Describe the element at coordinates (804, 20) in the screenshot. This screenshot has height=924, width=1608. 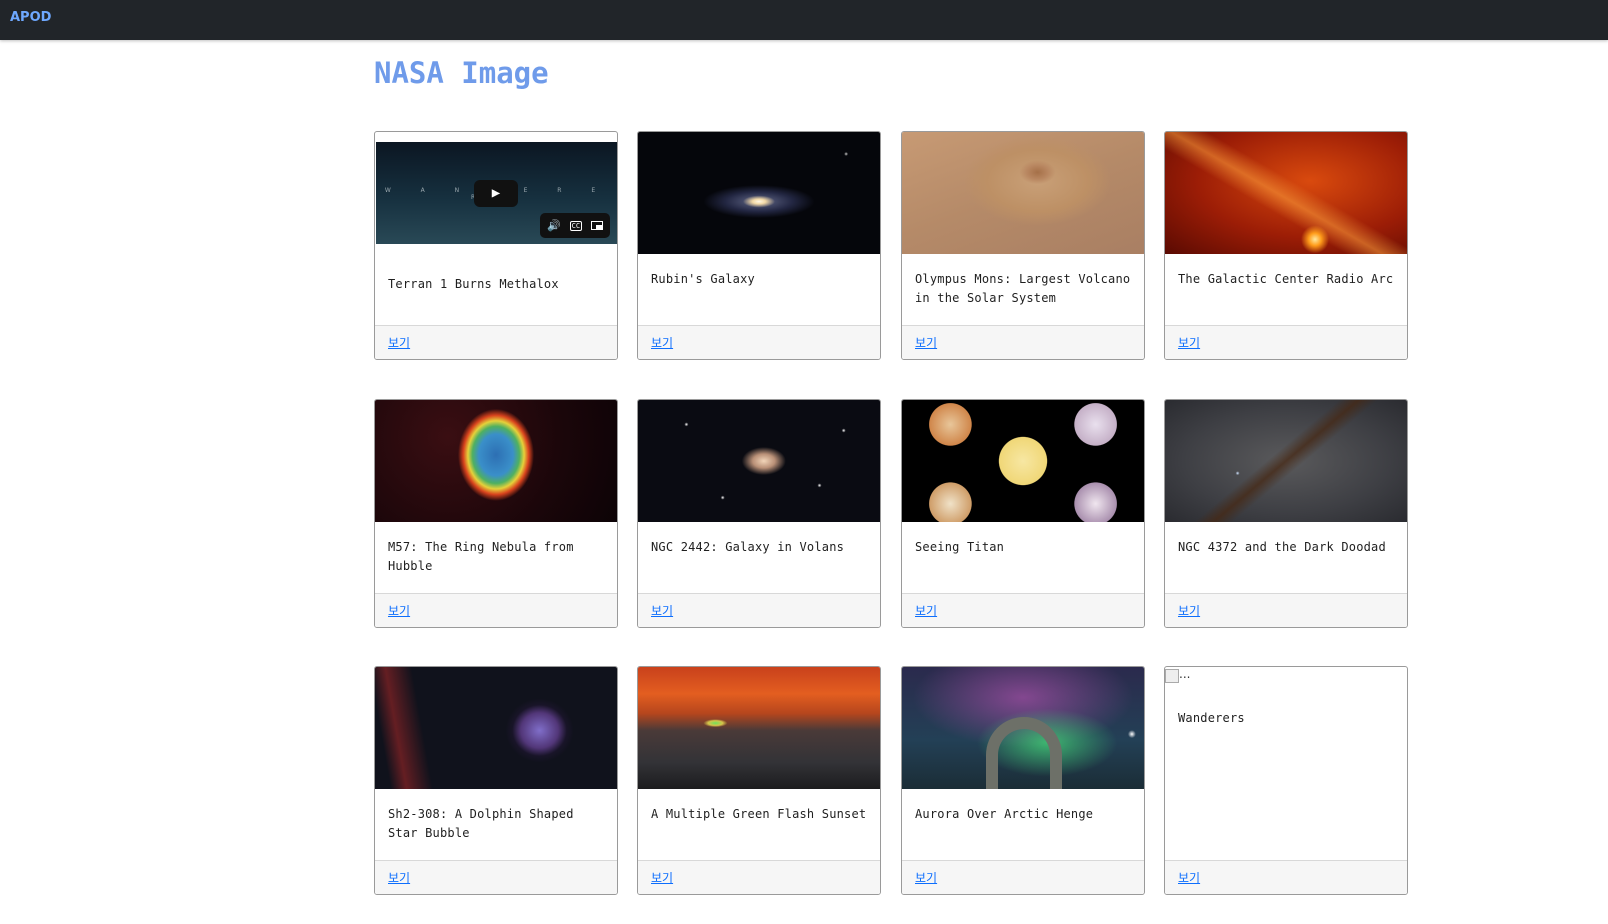
I see `navbar: APOD` at that location.